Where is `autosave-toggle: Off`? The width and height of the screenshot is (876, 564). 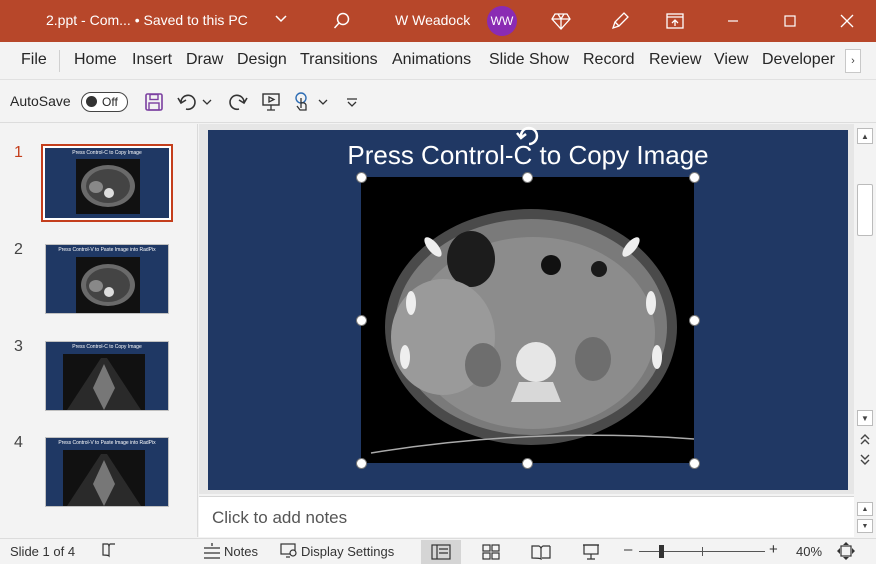 autosave-toggle: Off is located at coordinates (104, 102).